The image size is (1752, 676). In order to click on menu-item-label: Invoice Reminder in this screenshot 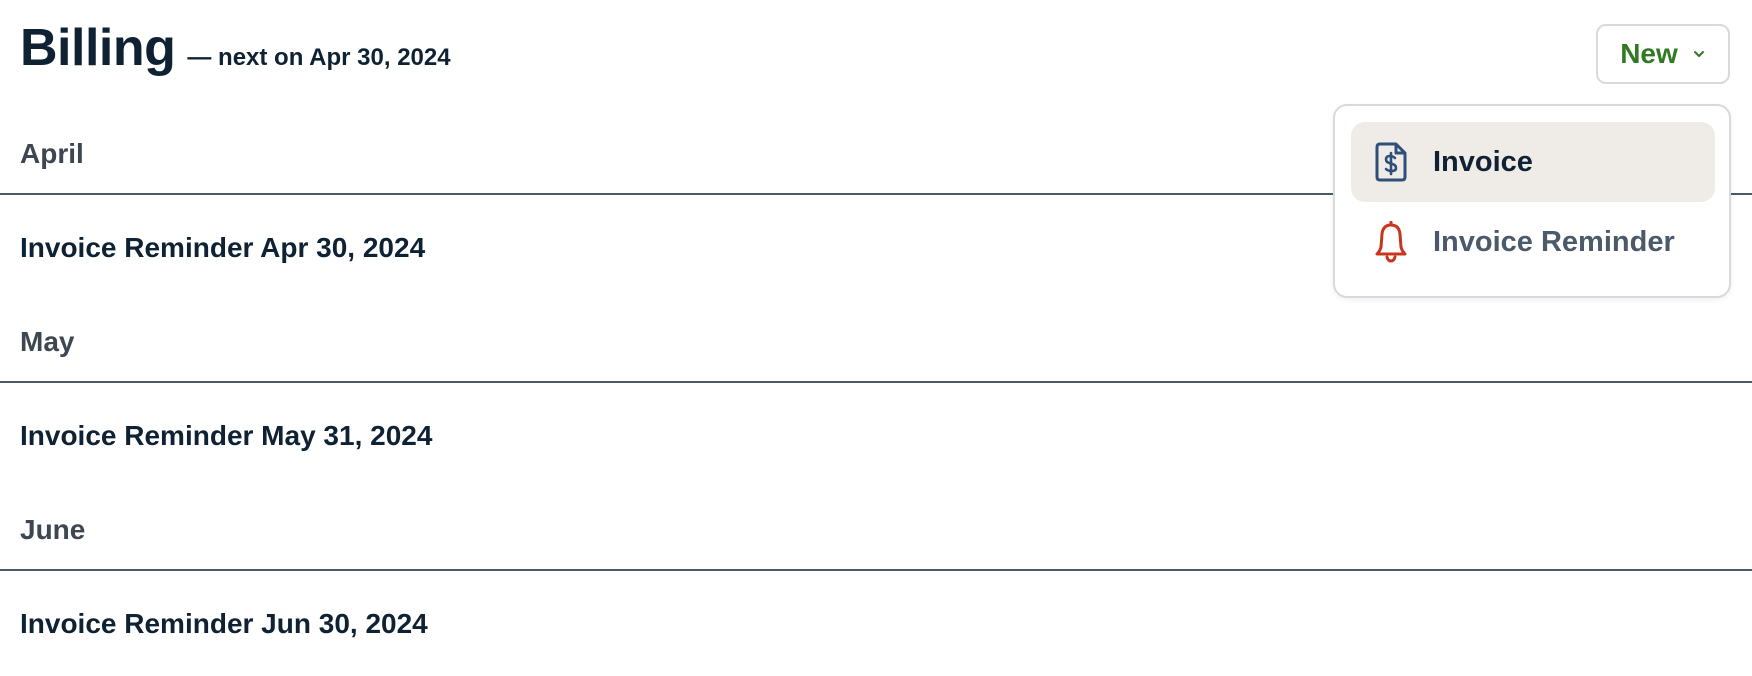, I will do `click(1554, 241)`.